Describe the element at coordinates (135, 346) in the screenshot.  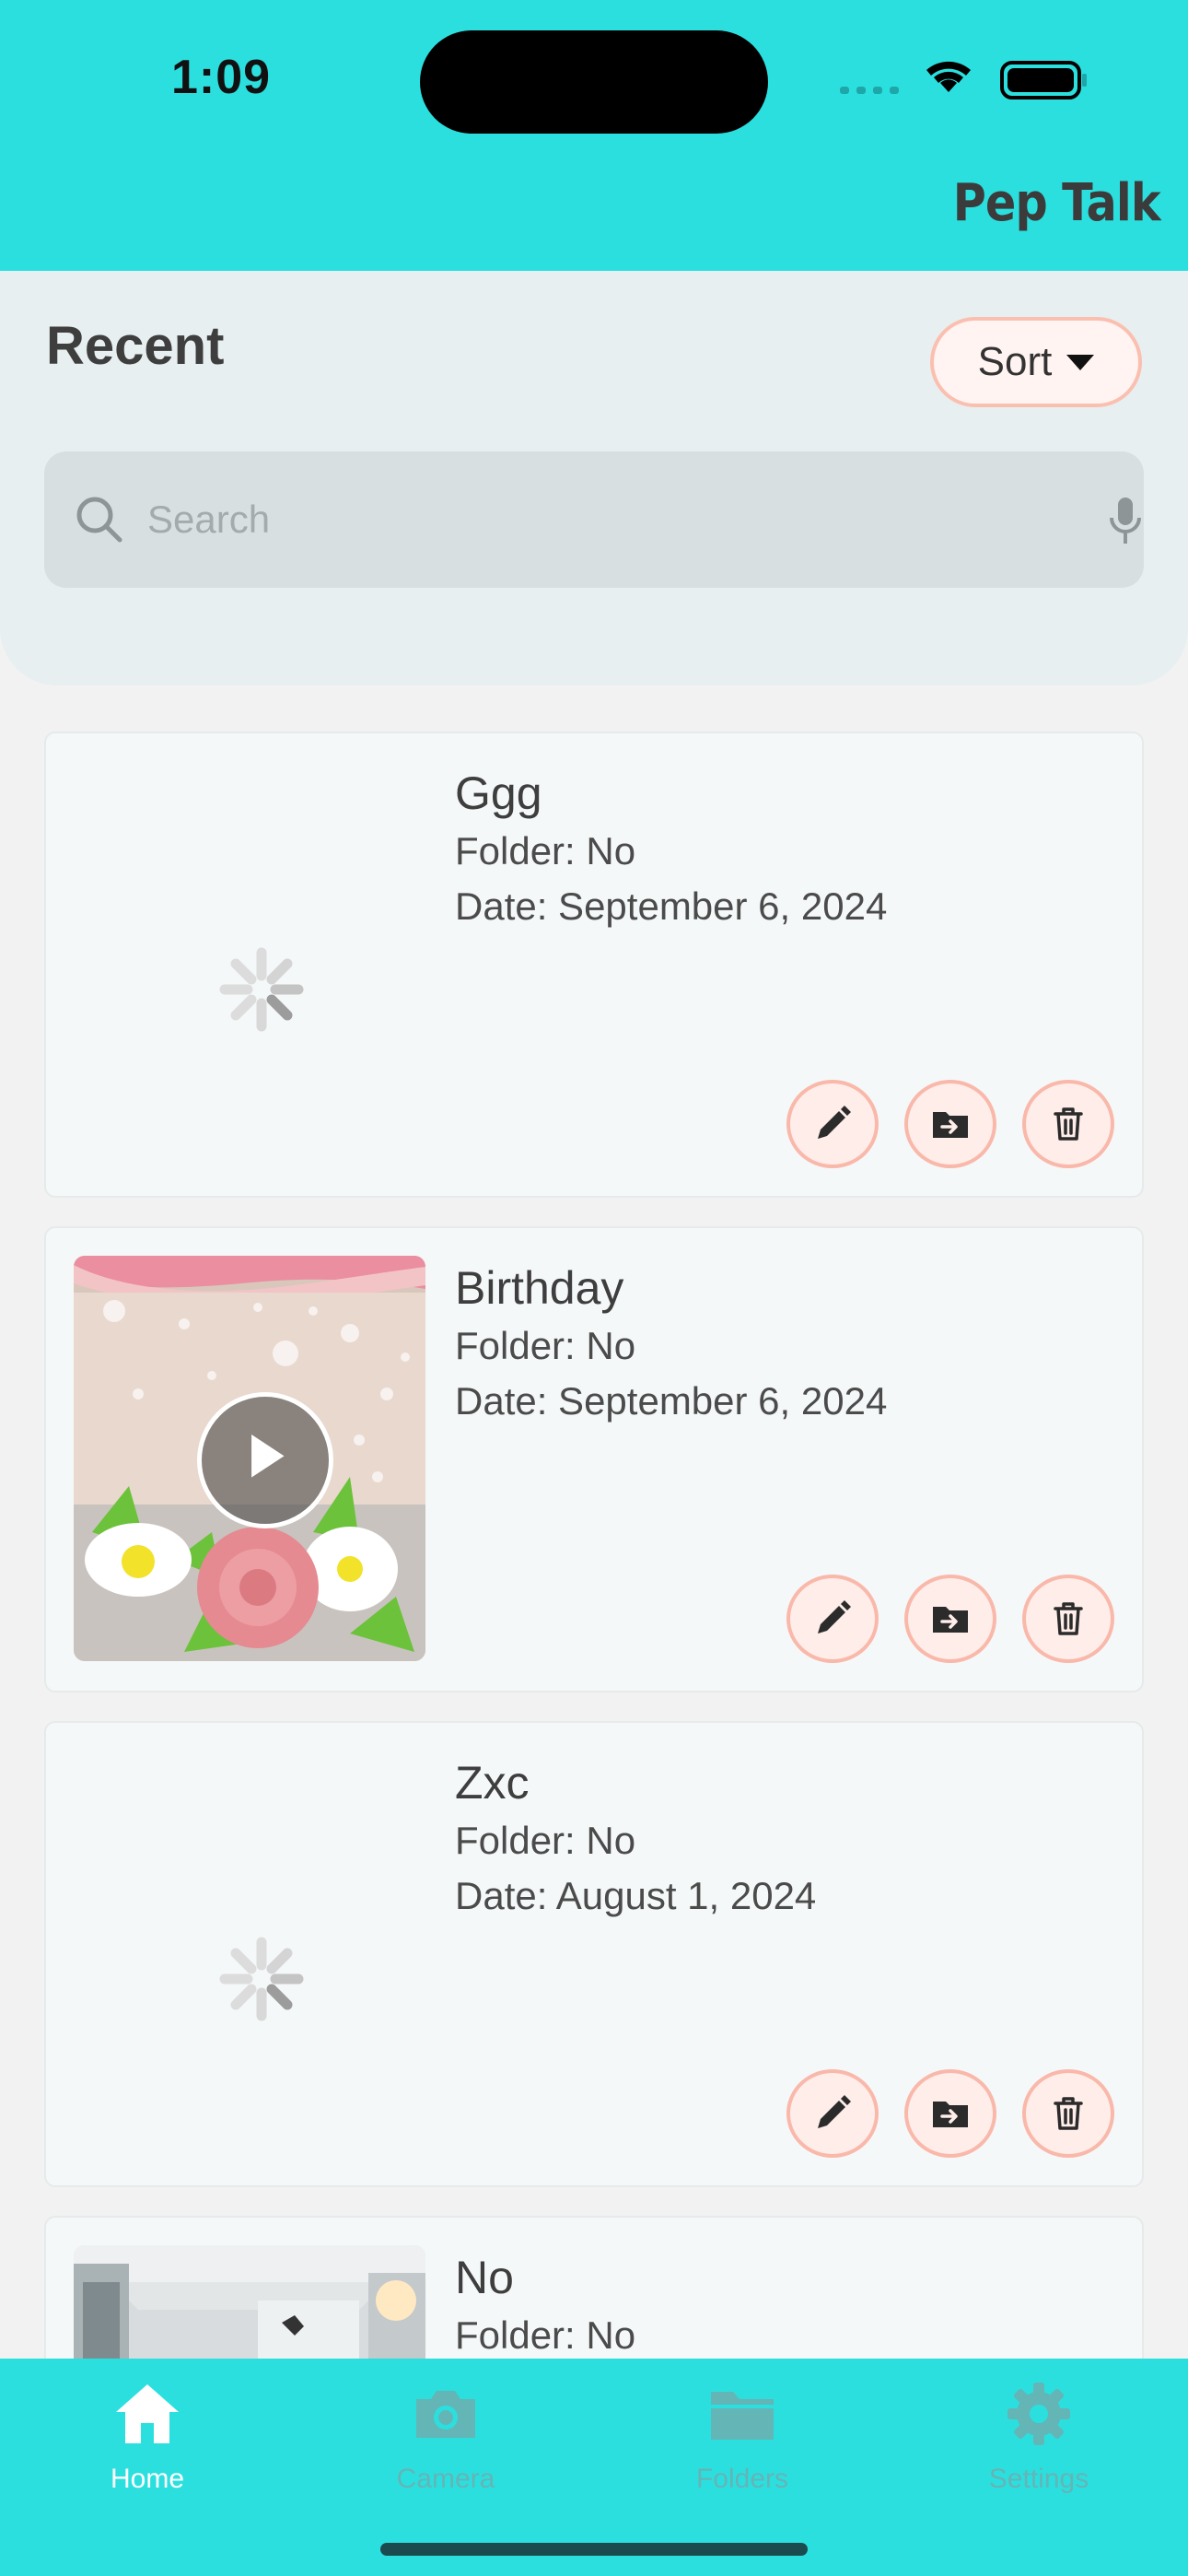
I see `page-title: Recent` at that location.